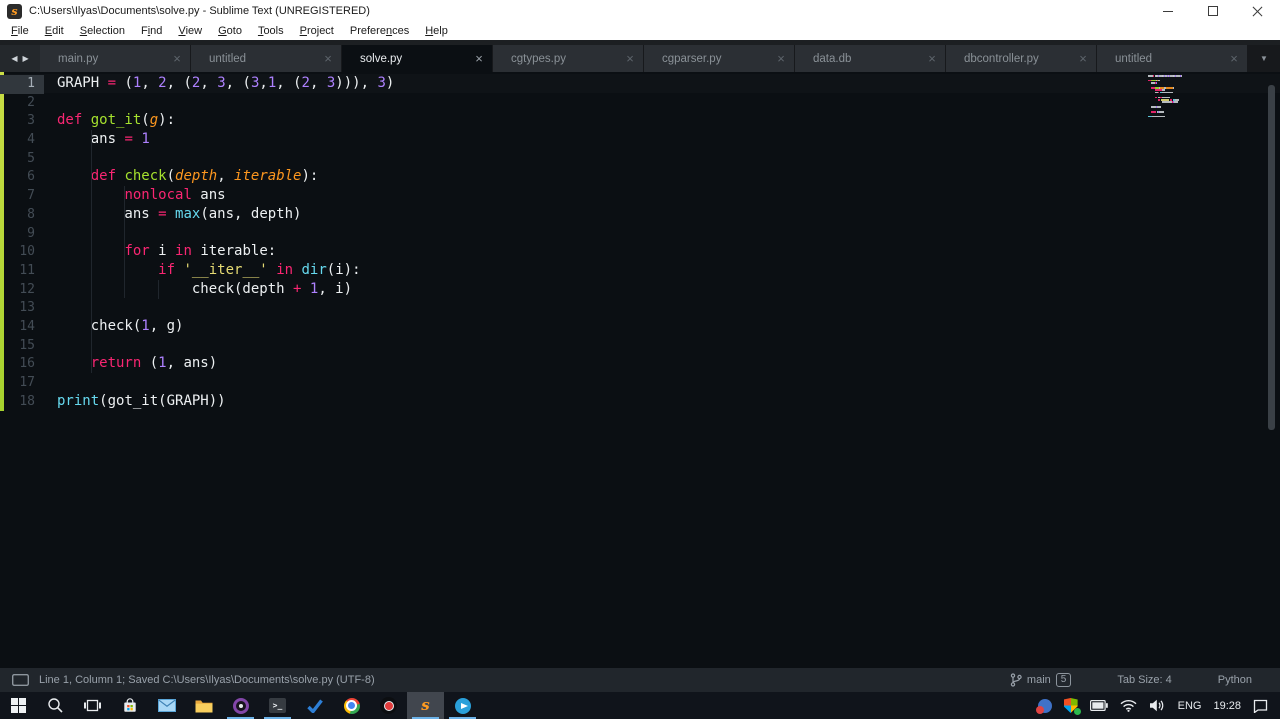  What do you see at coordinates (1043, 706) in the screenshot?
I see `tray-app-icon` at bounding box center [1043, 706].